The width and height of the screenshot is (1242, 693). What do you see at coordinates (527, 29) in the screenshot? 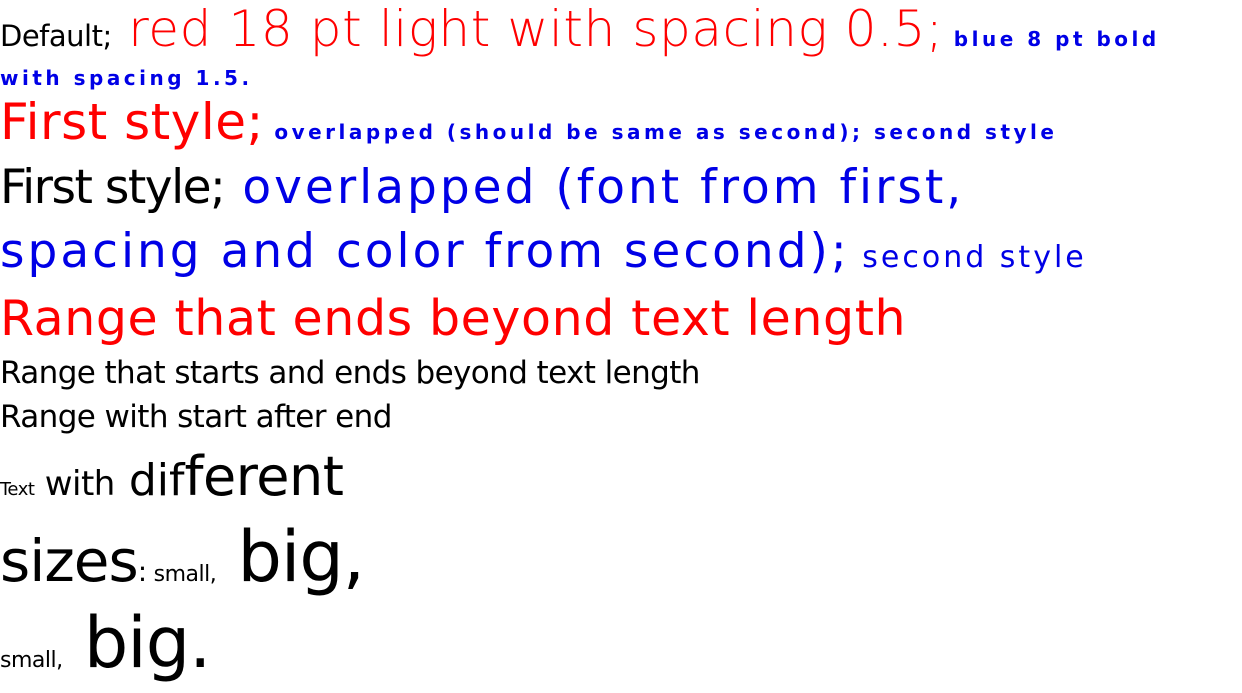
I see `red-18pt-light-text: red 18 pt light with spacing 0.5;` at bounding box center [527, 29].